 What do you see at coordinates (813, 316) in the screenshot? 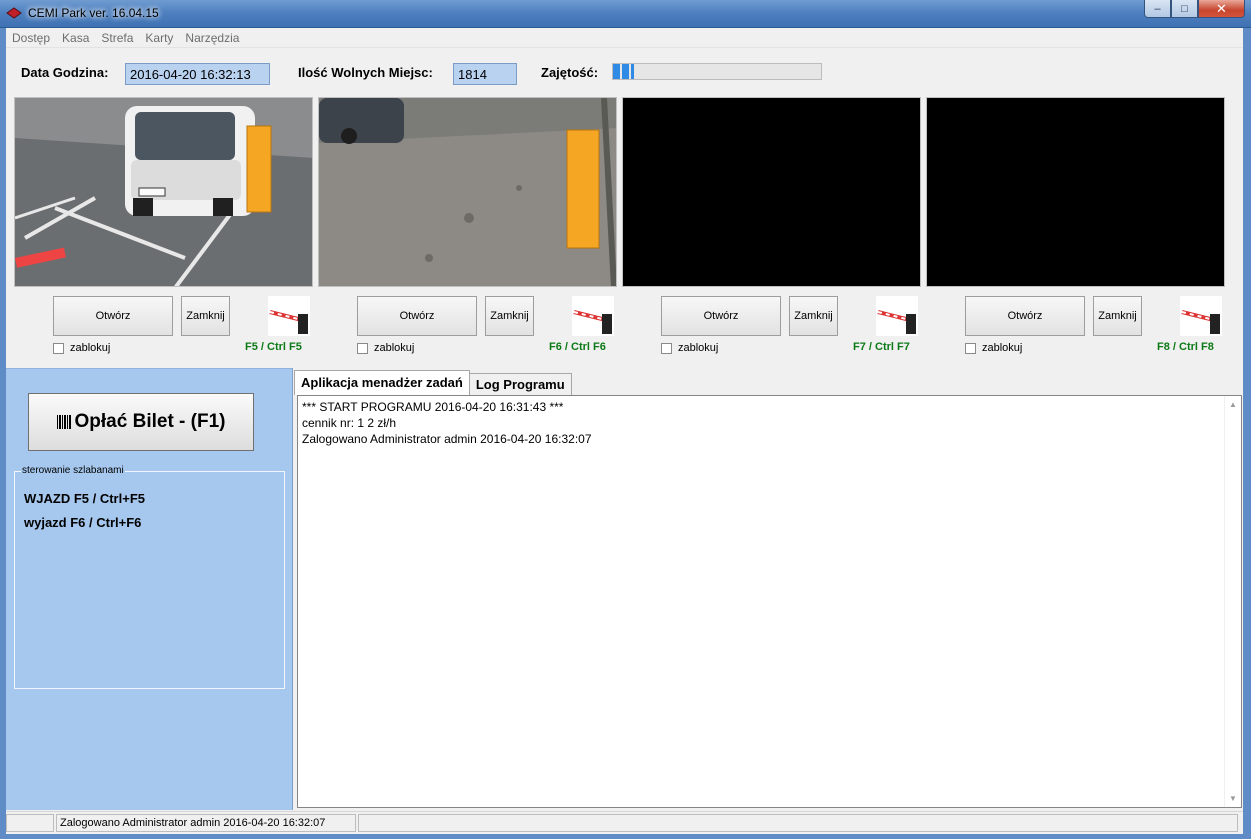
I see `close-barrier-3-button: Zamknij` at bounding box center [813, 316].